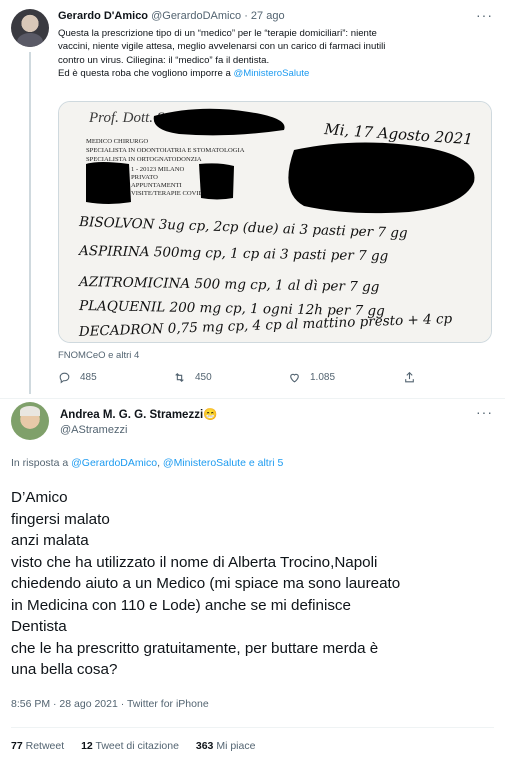  What do you see at coordinates (98, 355) in the screenshot?
I see `tagged-users: FNOMCeO e altri 4` at bounding box center [98, 355].